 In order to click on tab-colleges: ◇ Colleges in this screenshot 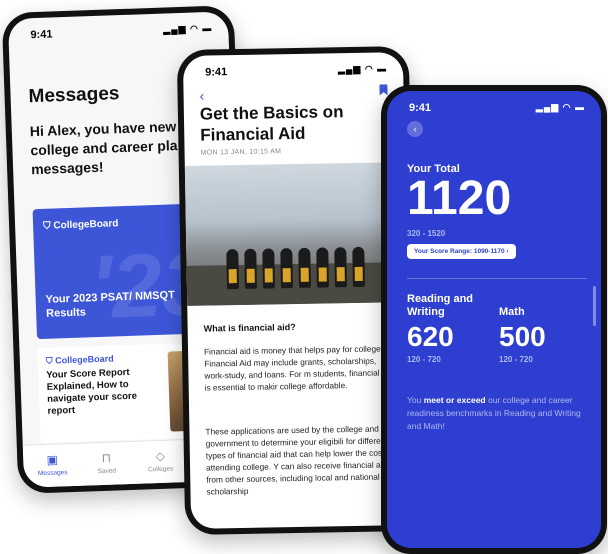, I will do `click(160, 461)`.